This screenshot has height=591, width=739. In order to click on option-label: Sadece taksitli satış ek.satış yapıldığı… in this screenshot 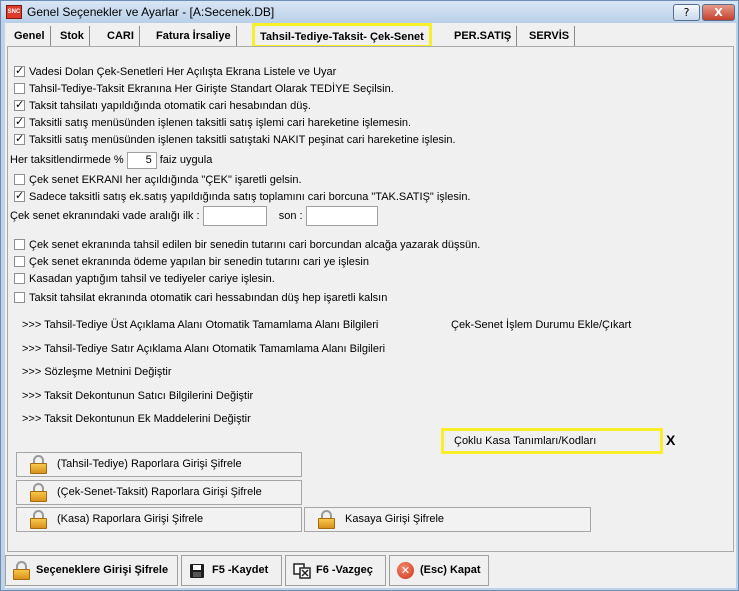, I will do `click(250, 197)`.